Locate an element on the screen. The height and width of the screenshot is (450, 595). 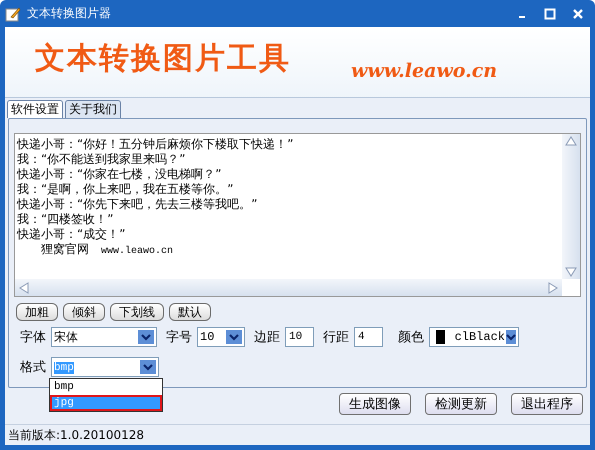
close-icon is located at coordinates (578, 14).